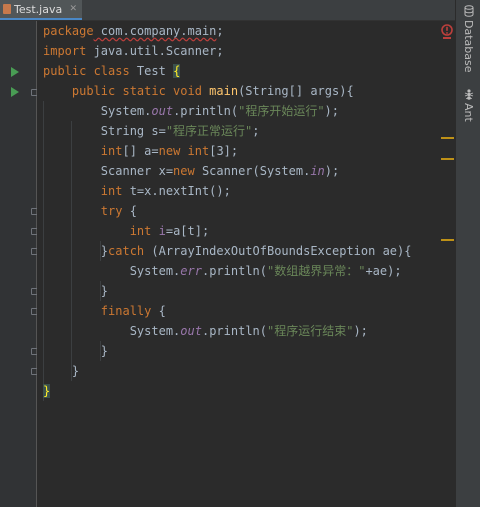 The height and width of the screenshot is (507, 480). I want to click on code-token: (ArrayIndexOutOfBoundsException ae){, so click(278, 251).